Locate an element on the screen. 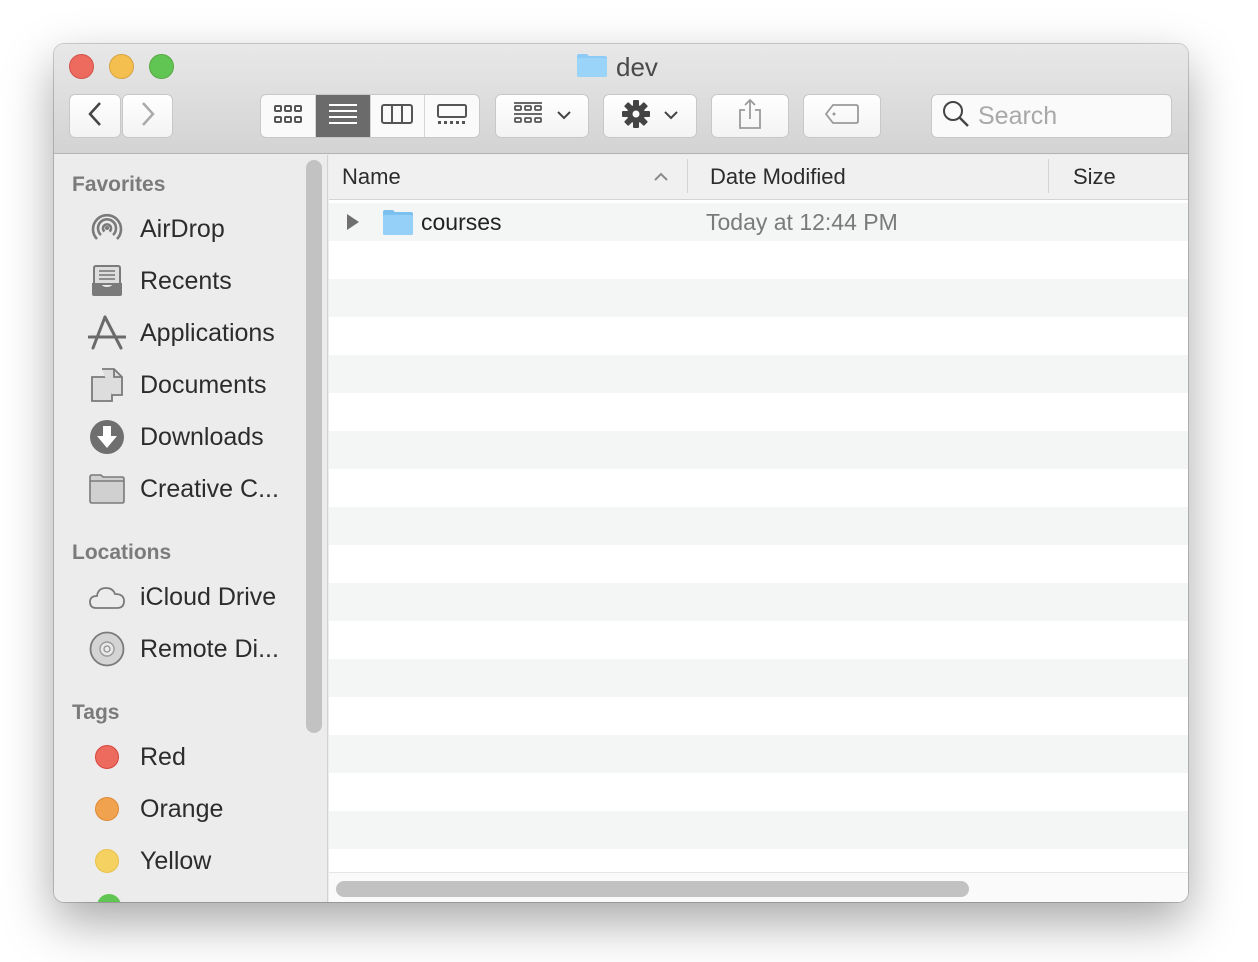 This screenshot has width=1258, height=962. sidebar-item-label: AirDrop is located at coordinates (182, 228).